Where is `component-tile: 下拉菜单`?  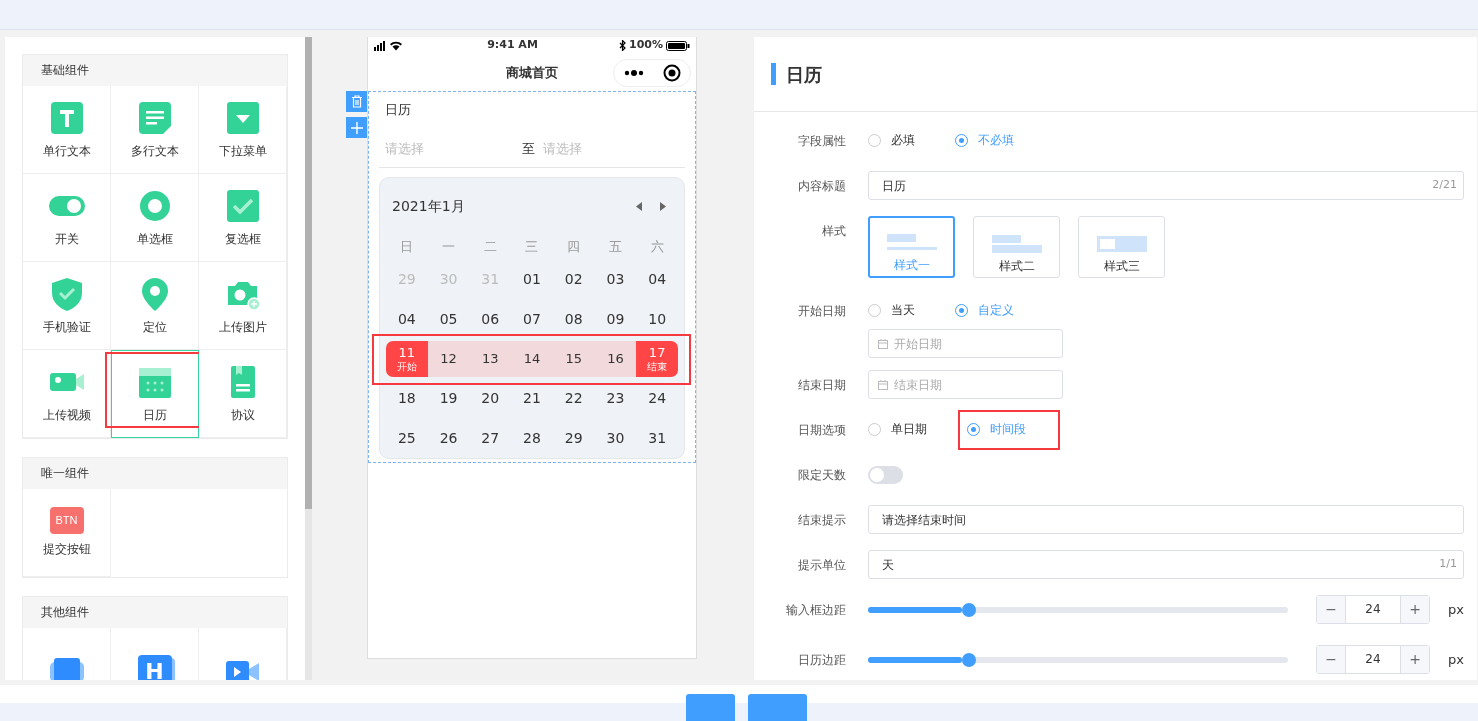
component-tile: 下拉菜单 is located at coordinates (243, 130).